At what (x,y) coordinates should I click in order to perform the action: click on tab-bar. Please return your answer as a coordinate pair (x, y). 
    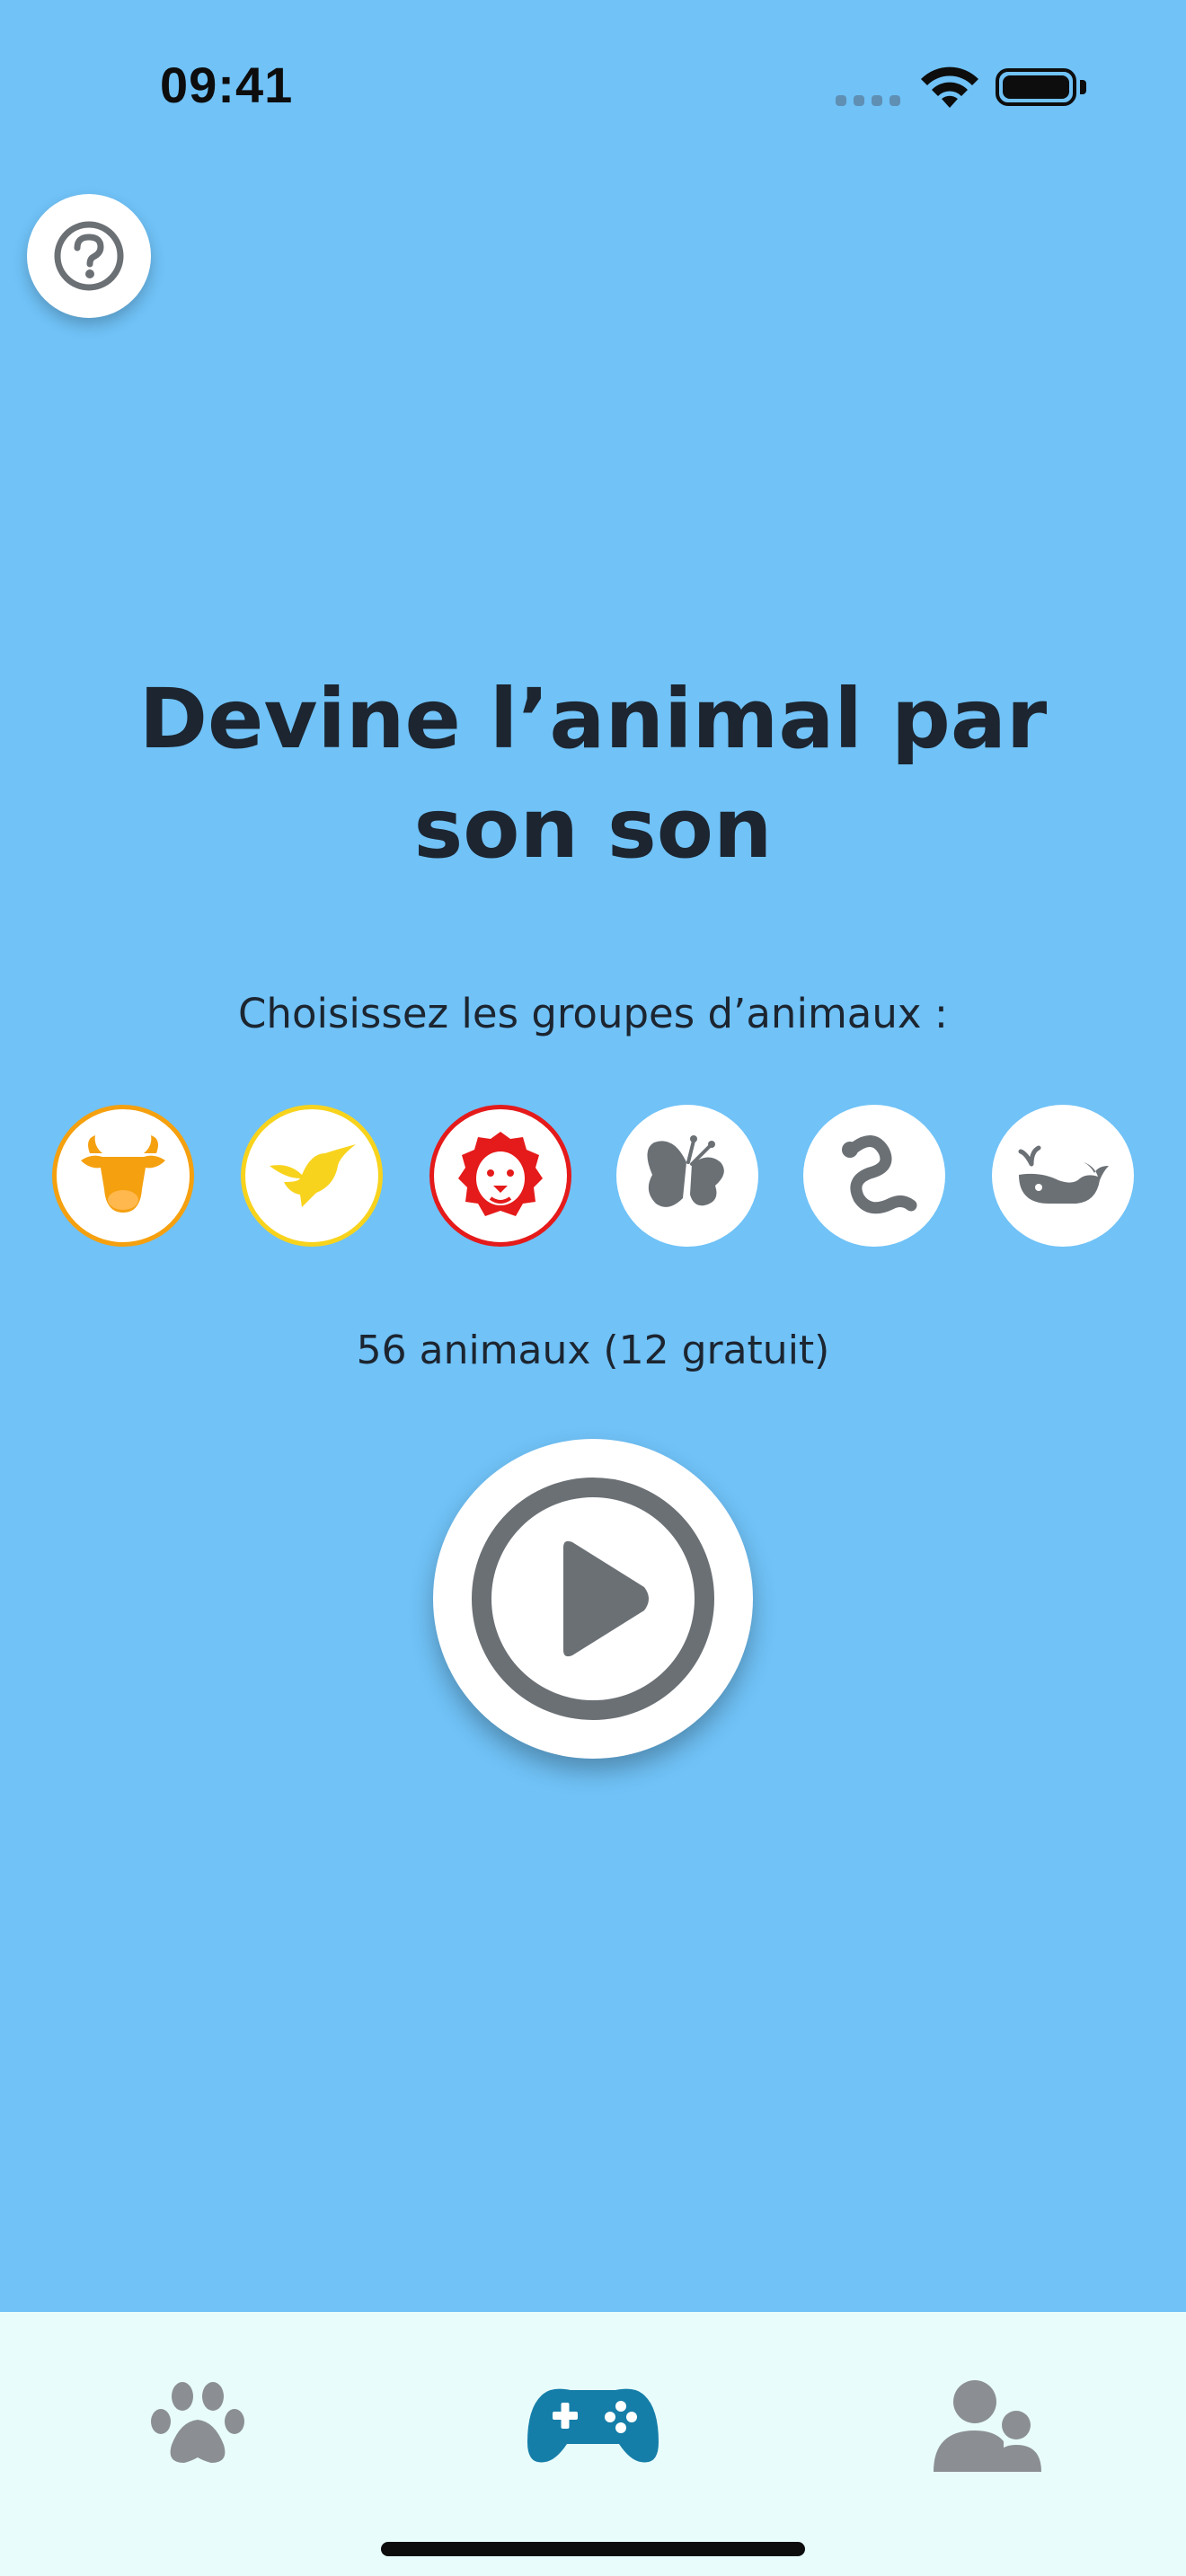
    Looking at the image, I should click on (593, 2444).